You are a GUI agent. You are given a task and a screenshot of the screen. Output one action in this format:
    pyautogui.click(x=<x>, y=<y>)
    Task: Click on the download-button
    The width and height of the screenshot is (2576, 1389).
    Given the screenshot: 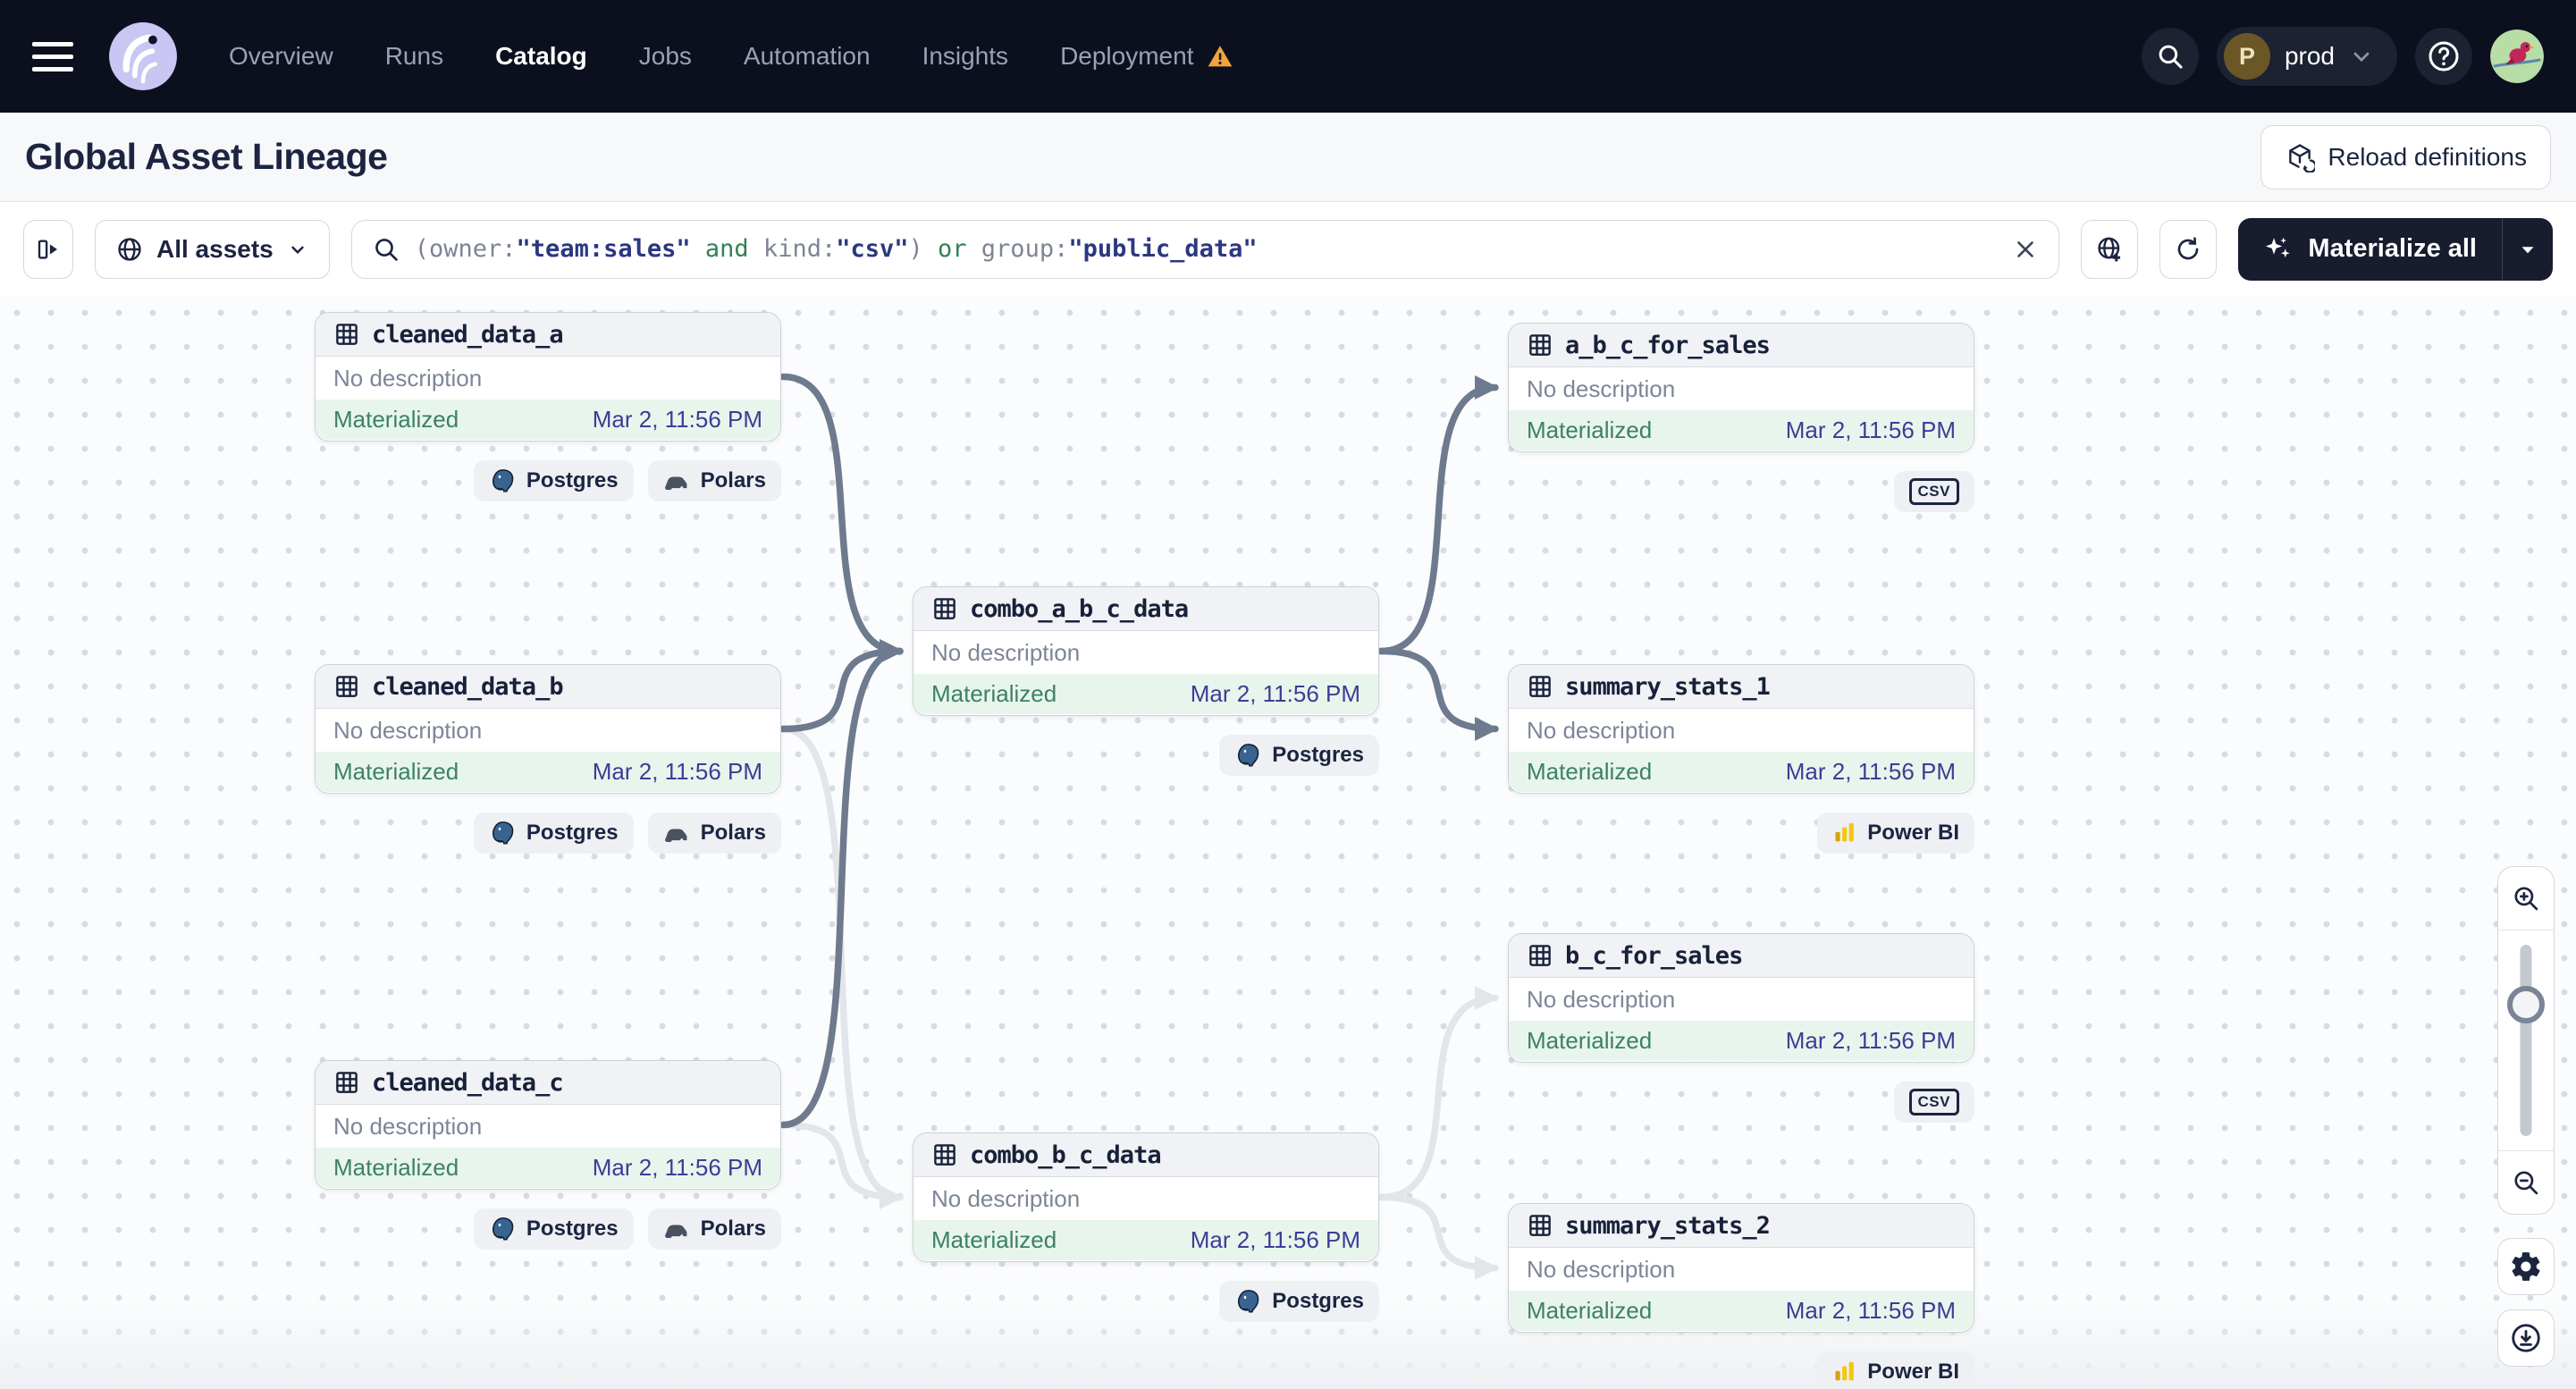 What is the action you would take?
    pyautogui.click(x=2526, y=1338)
    